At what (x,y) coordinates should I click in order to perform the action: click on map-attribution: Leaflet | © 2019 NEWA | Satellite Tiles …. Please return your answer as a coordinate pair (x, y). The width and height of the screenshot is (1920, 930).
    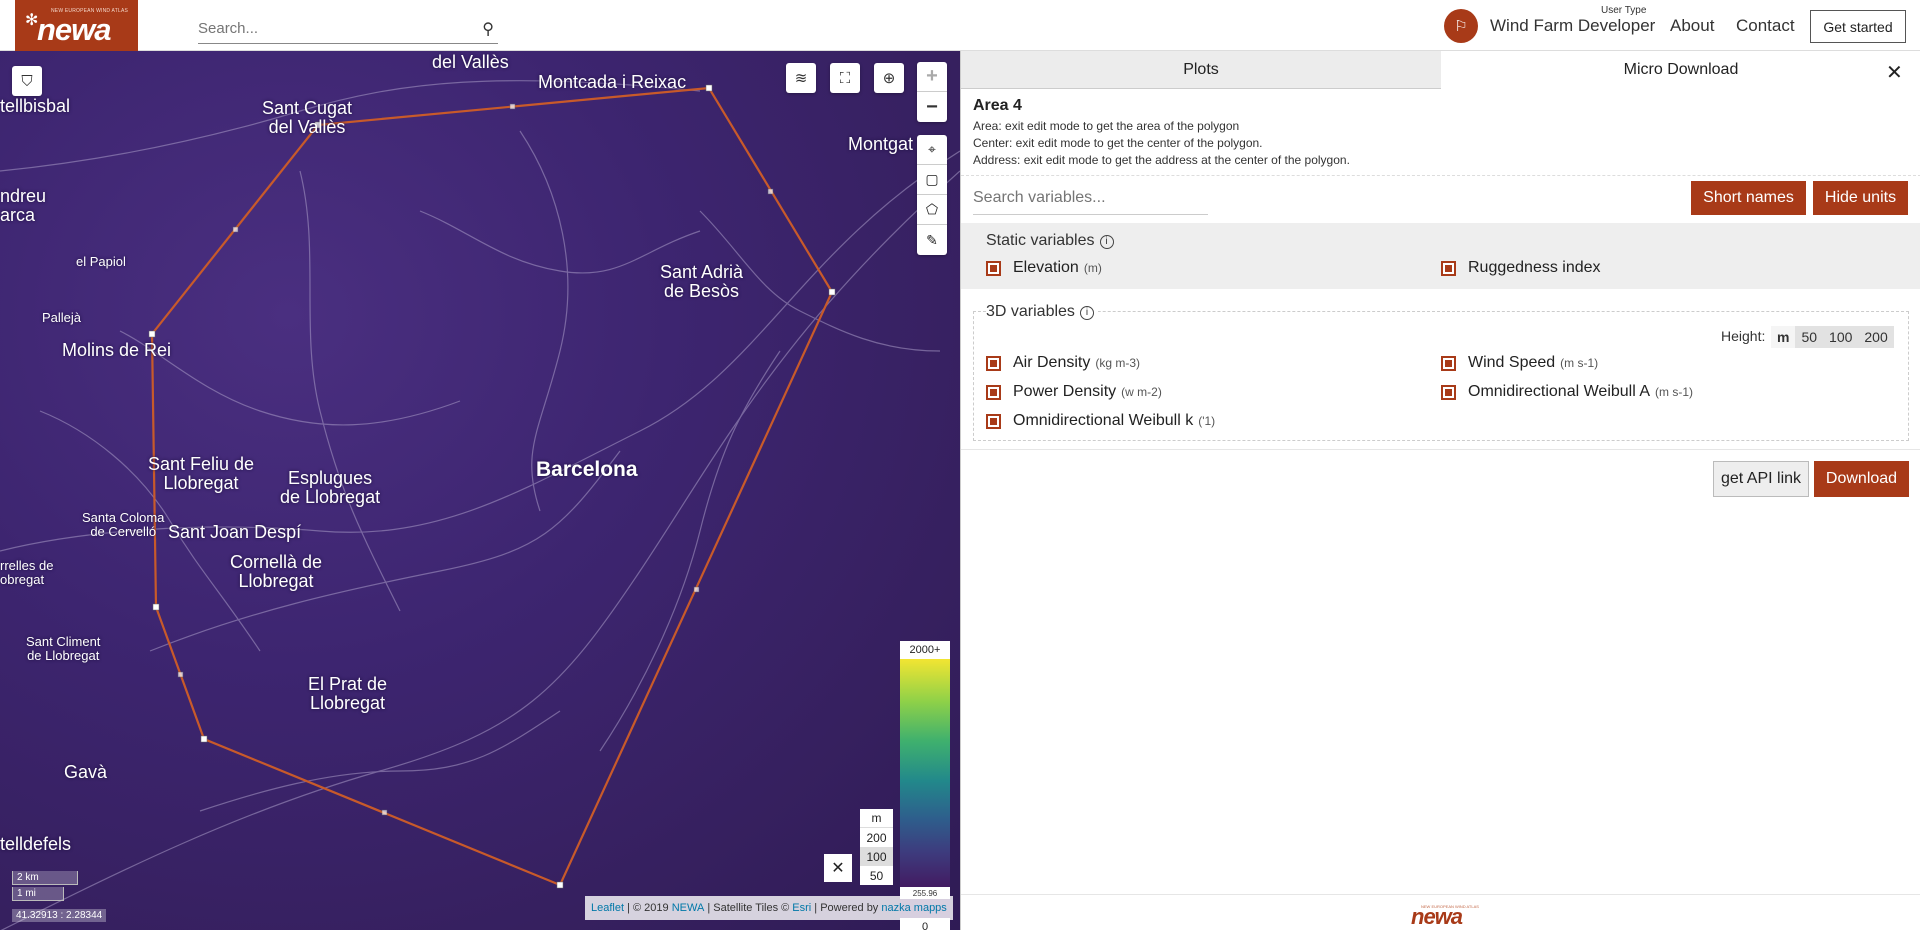
    Looking at the image, I should click on (769, 908).